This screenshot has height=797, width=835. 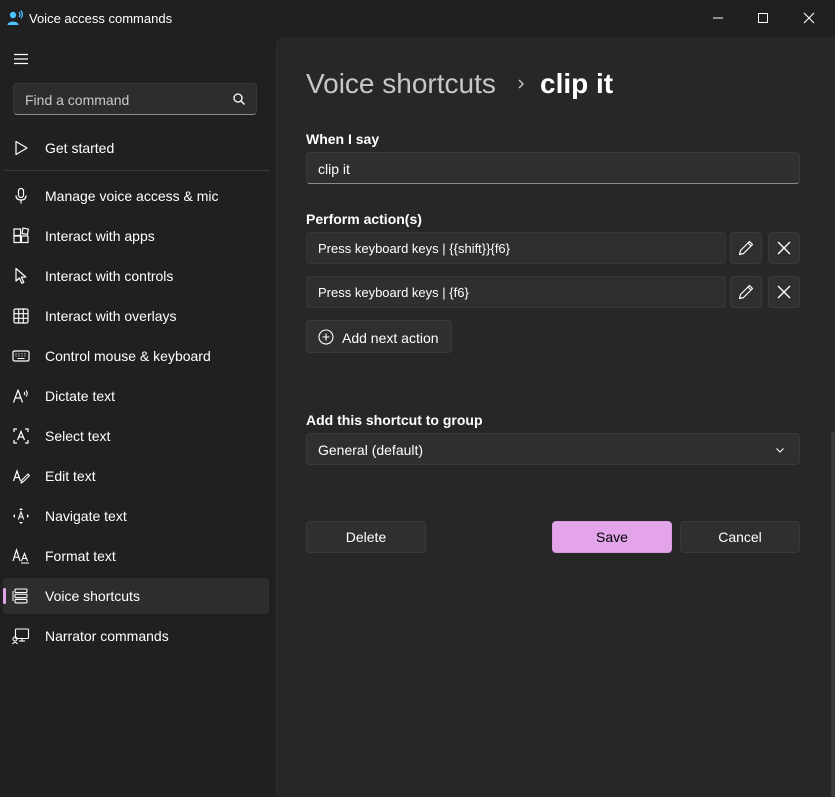 What do you see at coordinates (740, 537) in the screenshot?
I see `cancel-button: Cancel` at bounding box center [740, 537].